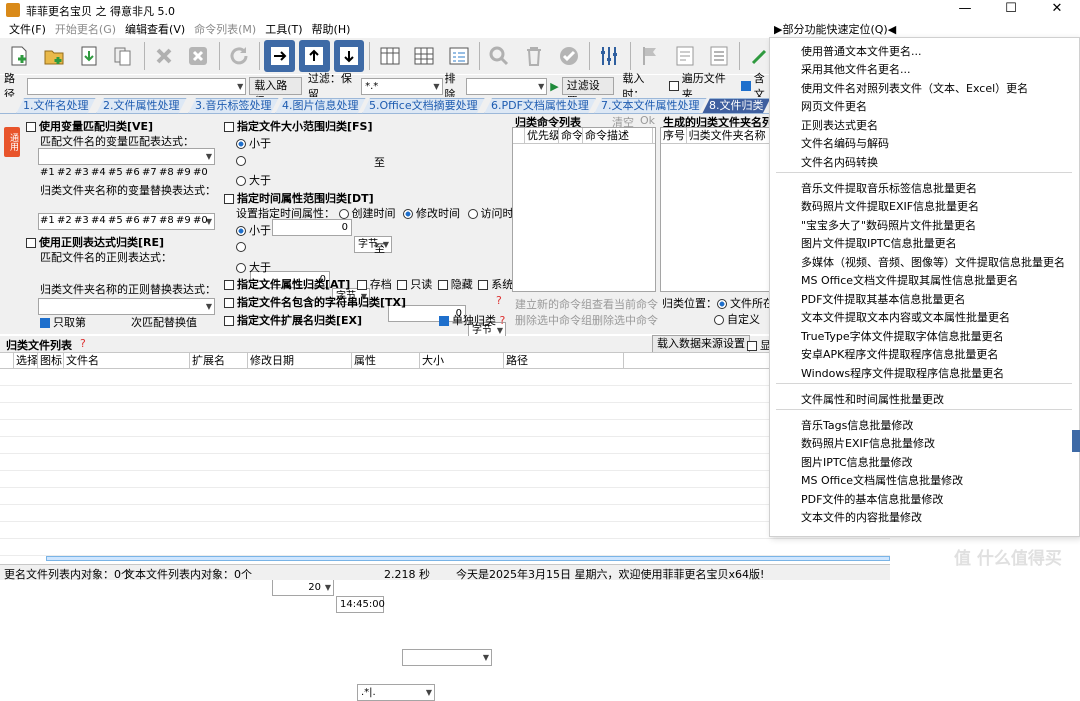  I want to click on del-cmd-button: 删除选中命令, so click(625, 320).